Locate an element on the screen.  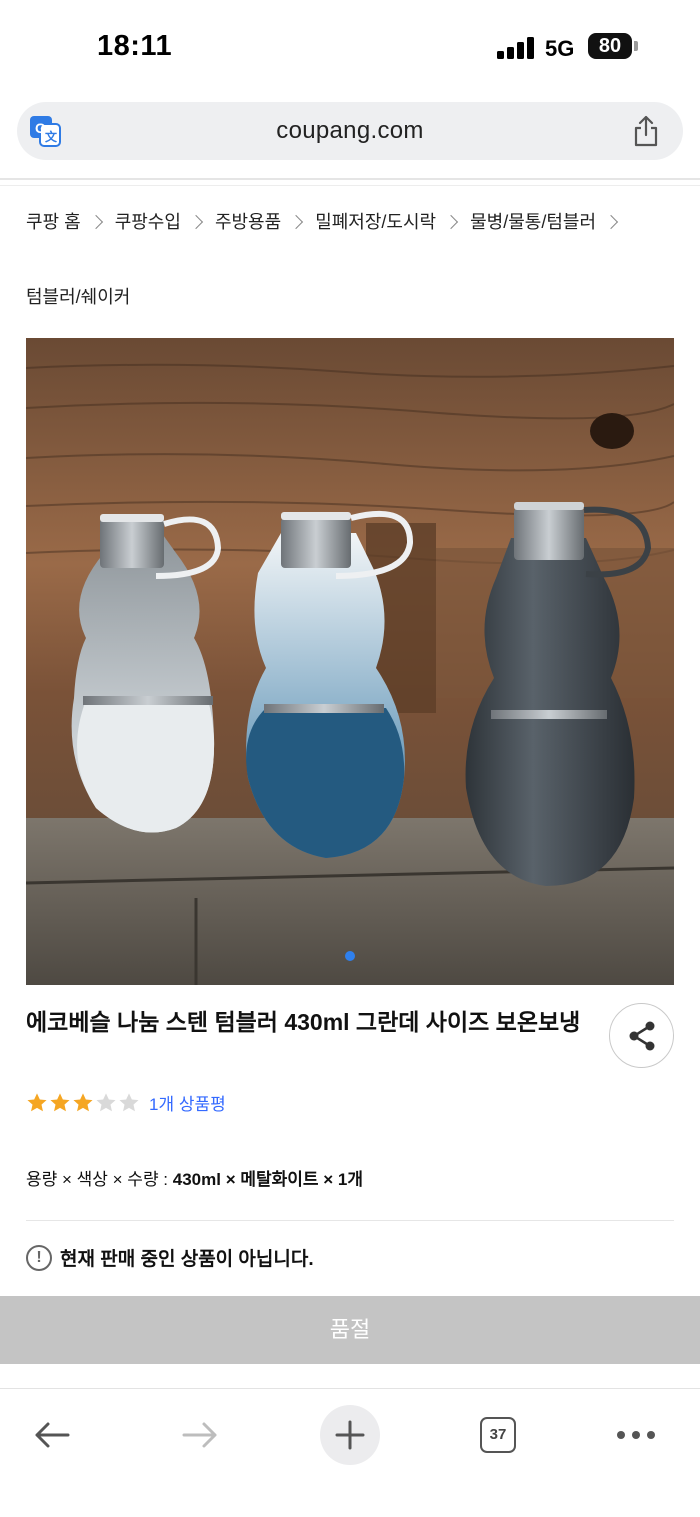
more-button is located at coordinates (636, 1435).